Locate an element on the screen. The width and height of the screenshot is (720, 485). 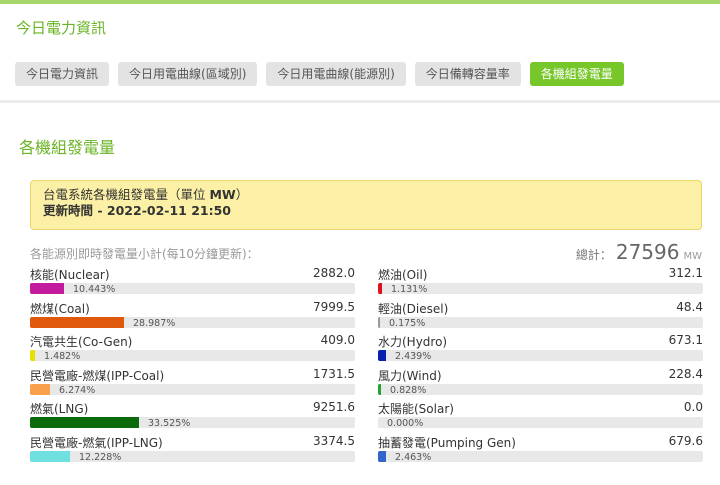
energy-value: 7999.5 is located at coordinates (334, 306).